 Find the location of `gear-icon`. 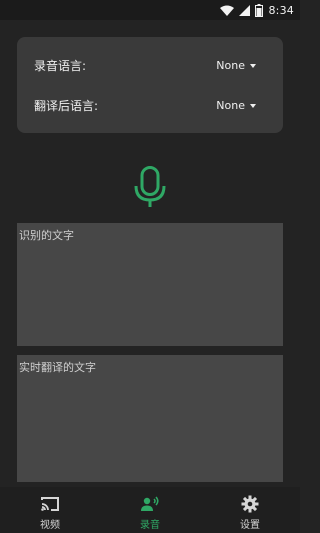

gear-icon is located at coordinates (250, 504).